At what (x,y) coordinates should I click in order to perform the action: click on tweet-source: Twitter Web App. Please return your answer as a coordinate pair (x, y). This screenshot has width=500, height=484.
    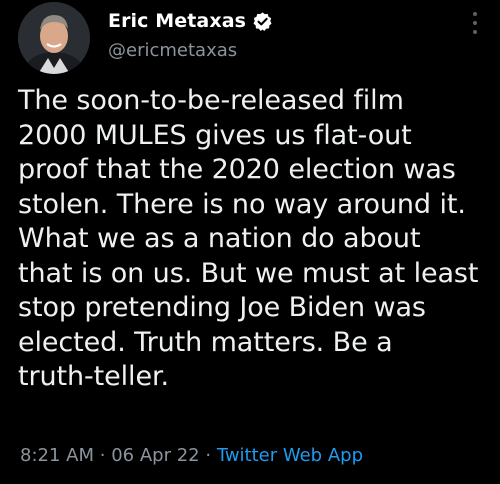
    Looking at the image, I should click on (290, 455).